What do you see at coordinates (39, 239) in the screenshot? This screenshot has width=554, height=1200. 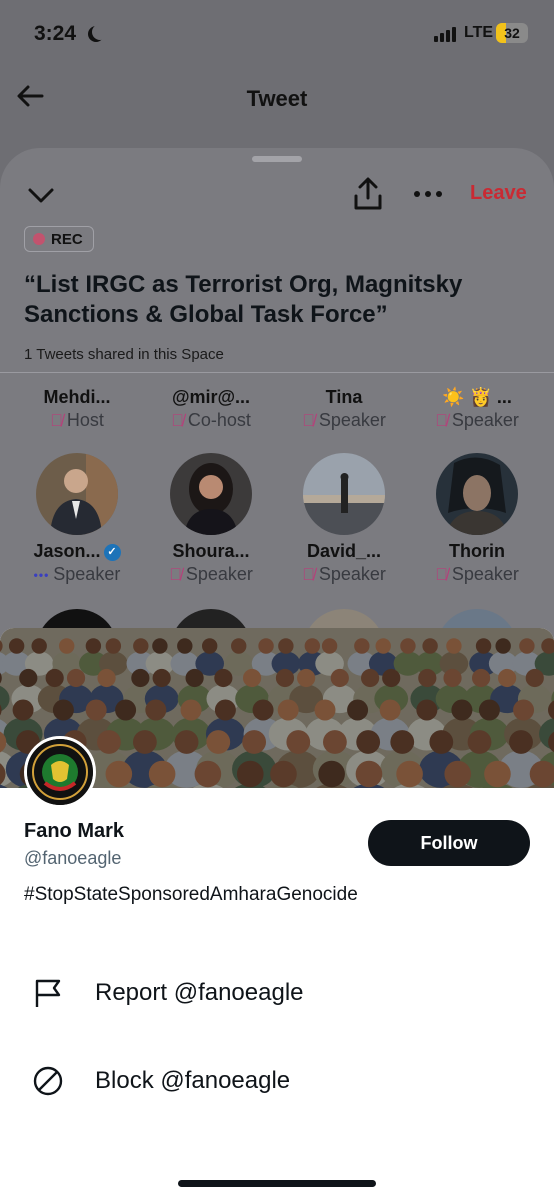 I see `recording-dot-icon` at bounding box center [39, 239].